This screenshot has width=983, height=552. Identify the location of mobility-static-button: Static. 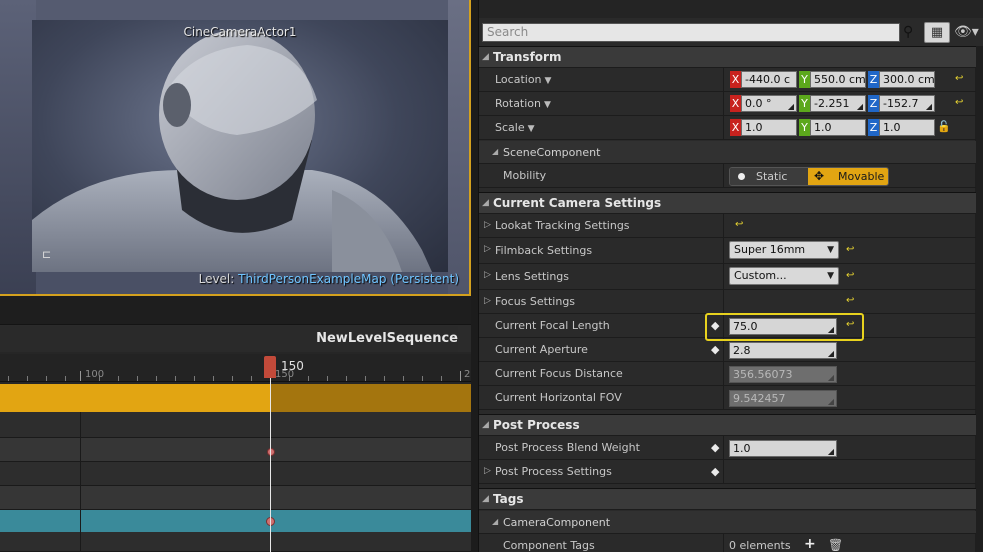
(769, 176).